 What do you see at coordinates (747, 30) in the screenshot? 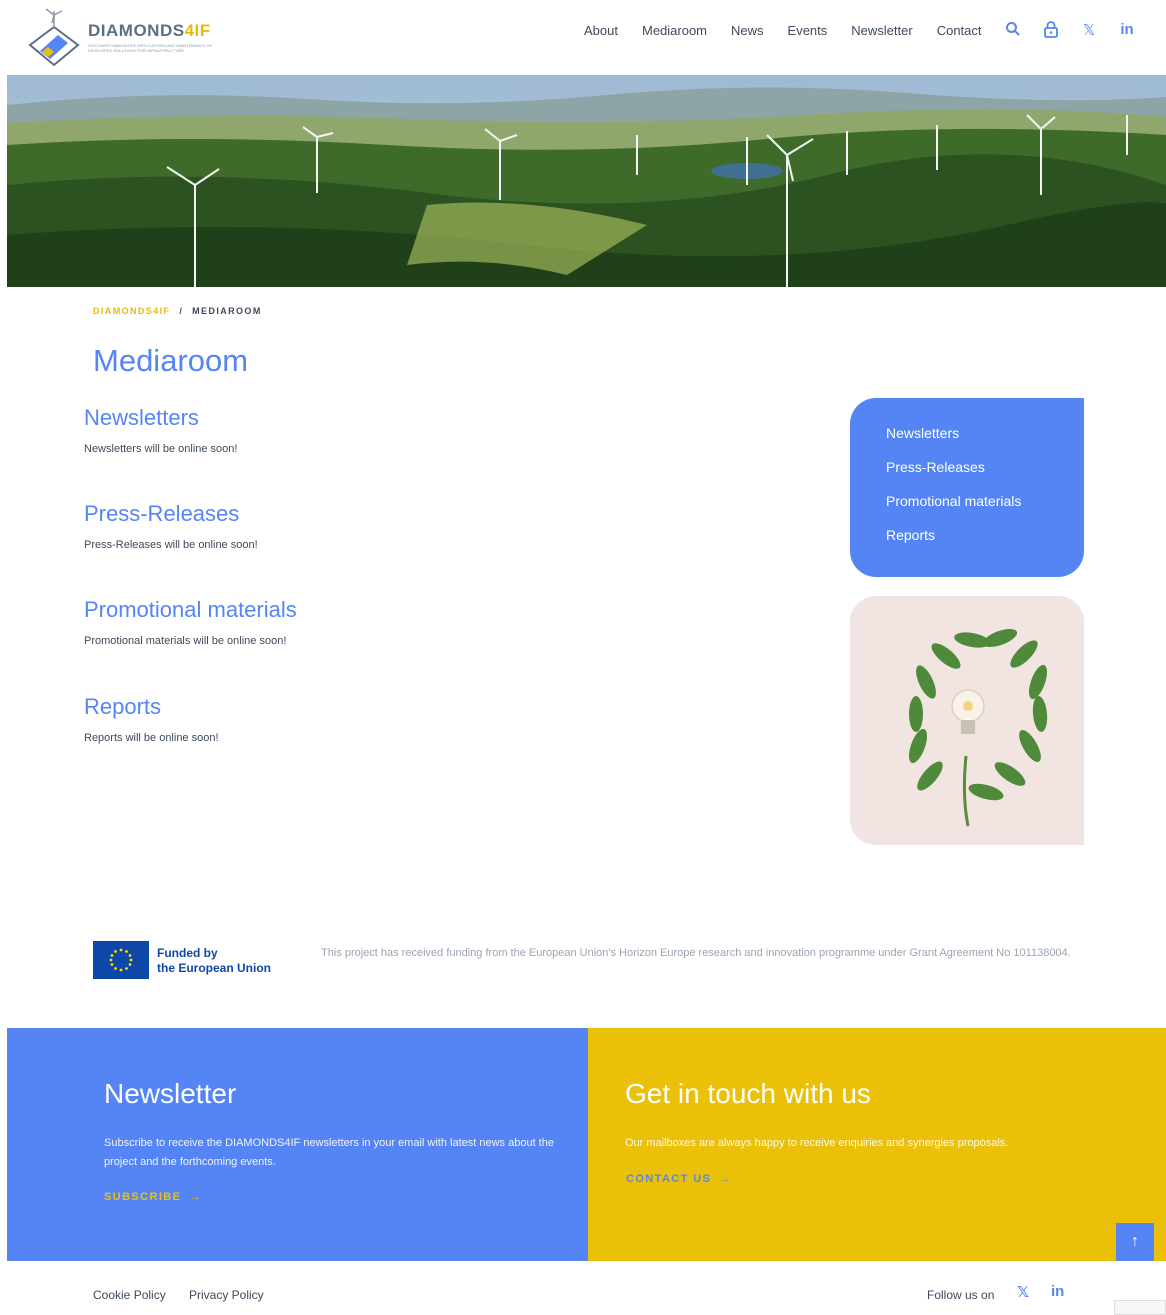
I see `nav-news: News` at bounding box center [747, 30].